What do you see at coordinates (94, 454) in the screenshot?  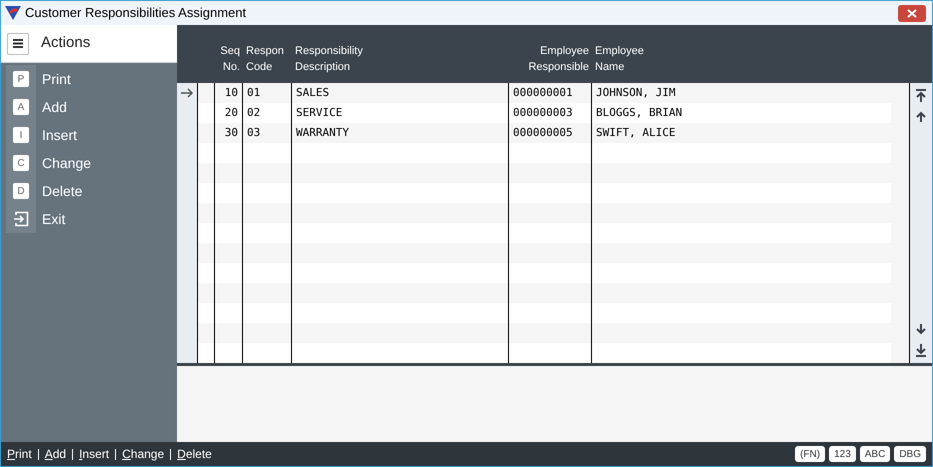 I see `status-link: Insert` at bounding box center [94, 454].